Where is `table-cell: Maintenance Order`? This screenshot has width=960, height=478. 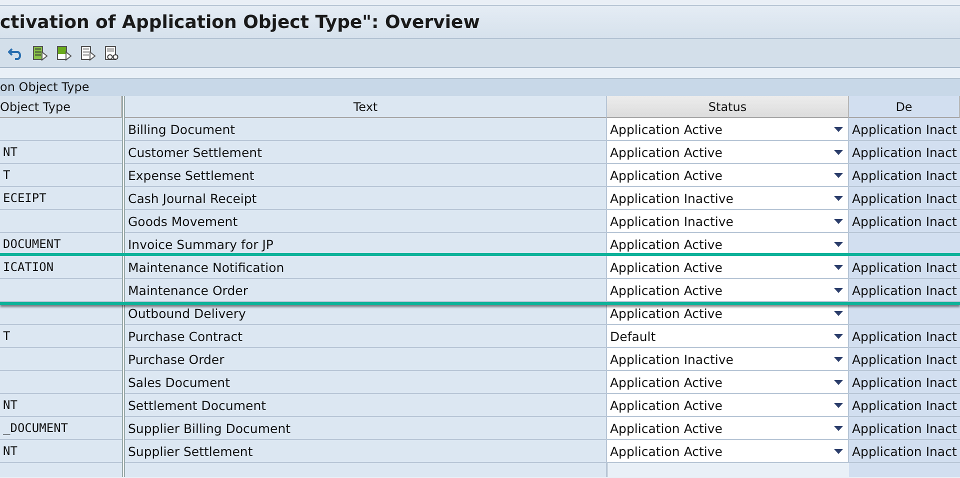
table-cell: Maintenance Order is located at coordinates (366, 290).